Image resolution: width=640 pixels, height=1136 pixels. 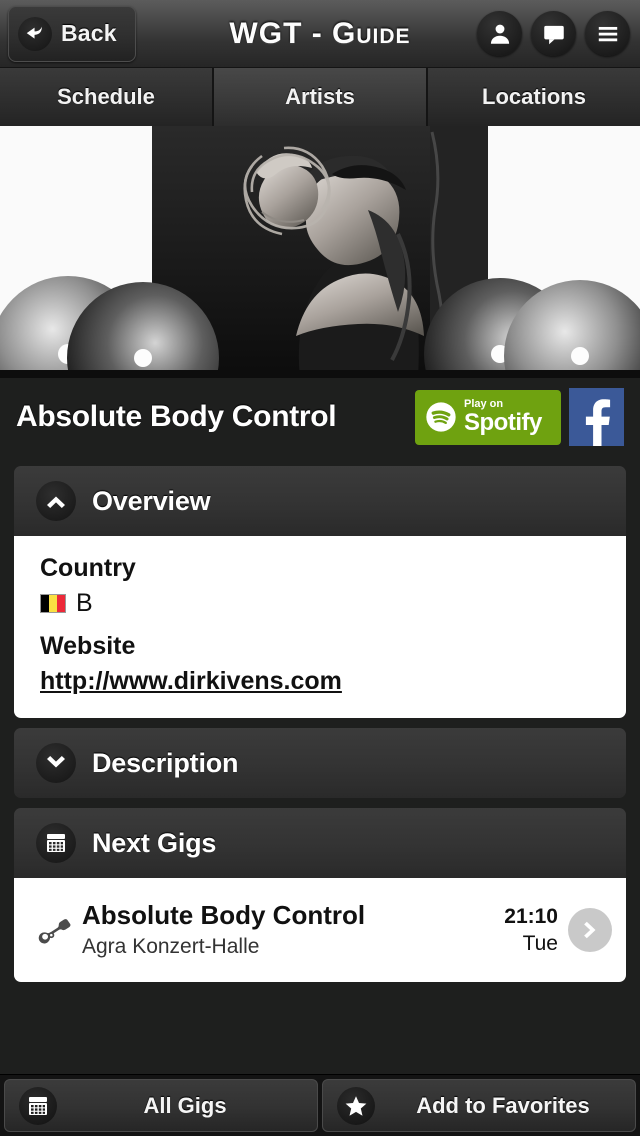 I want to click on star-icon, so click(x=356, y=1105).